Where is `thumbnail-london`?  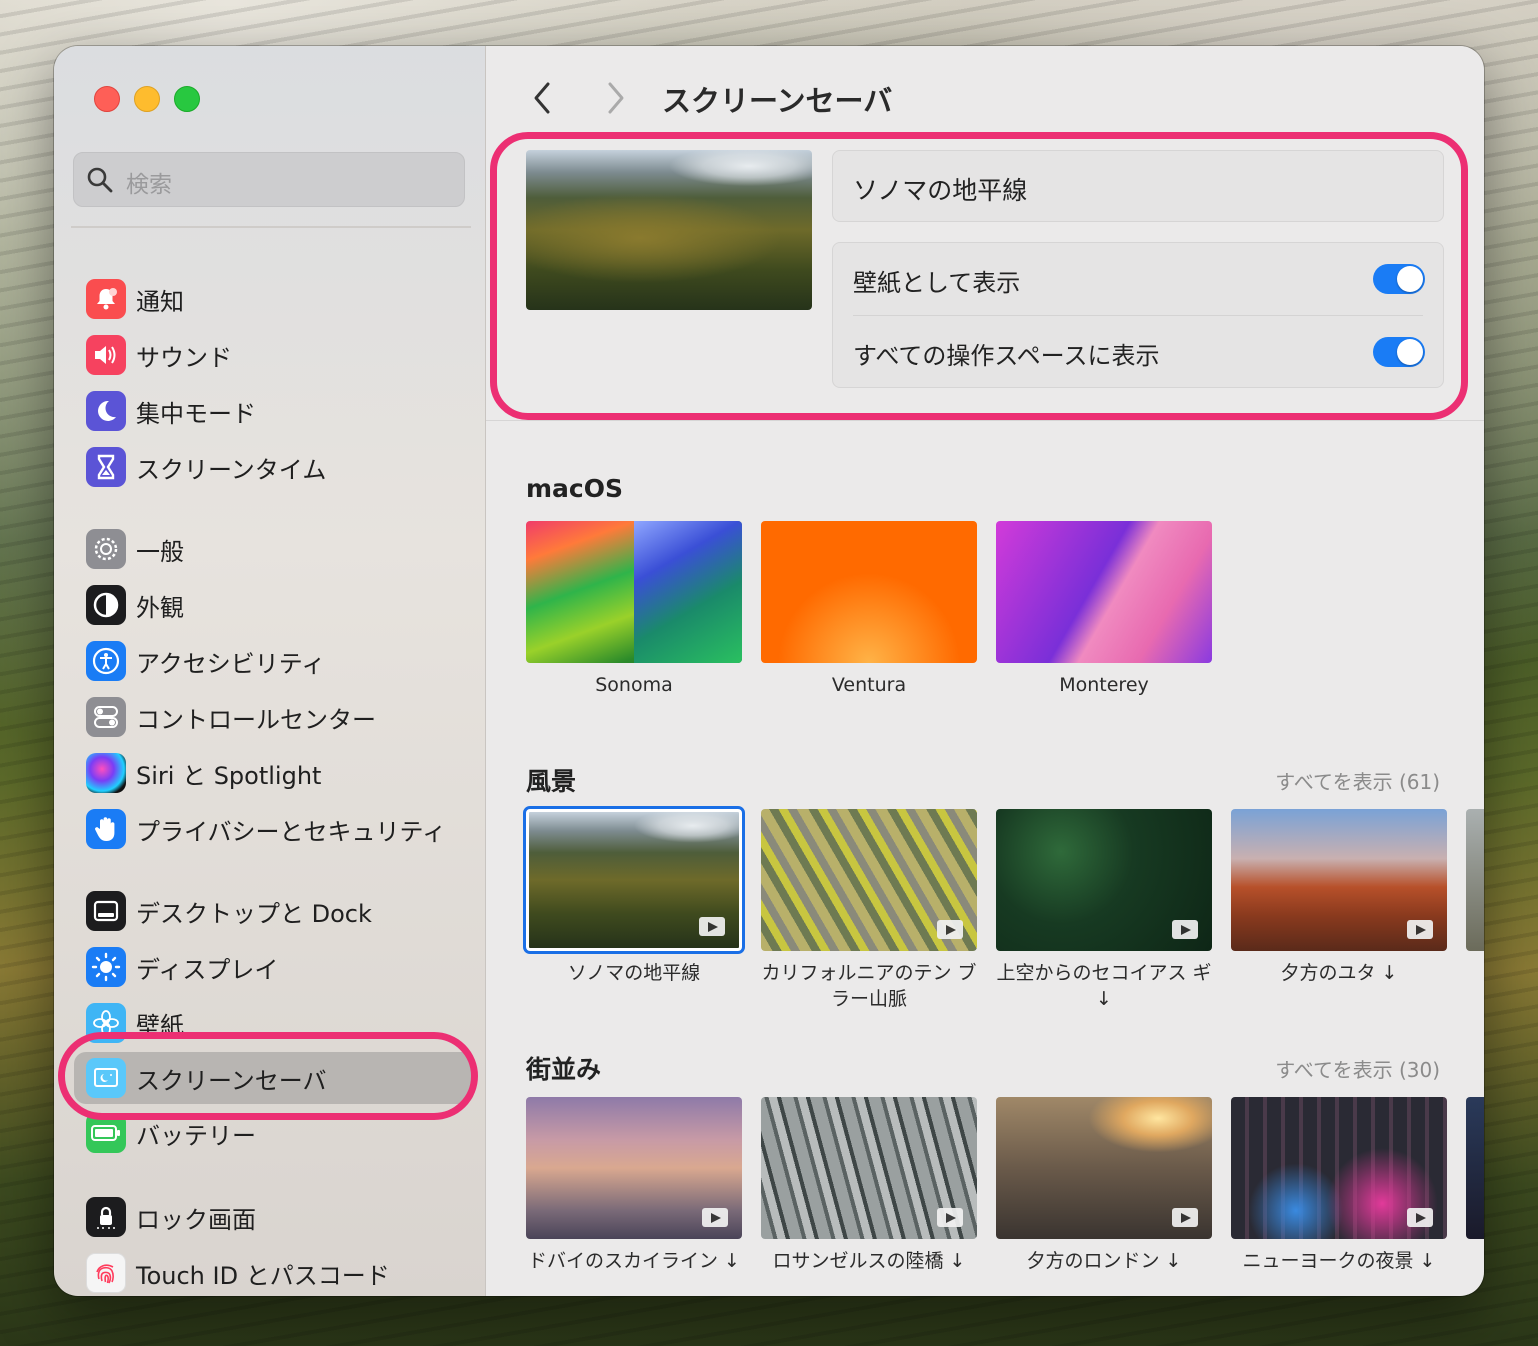 thumbnail-london is located at coordinates (1104, 1168).